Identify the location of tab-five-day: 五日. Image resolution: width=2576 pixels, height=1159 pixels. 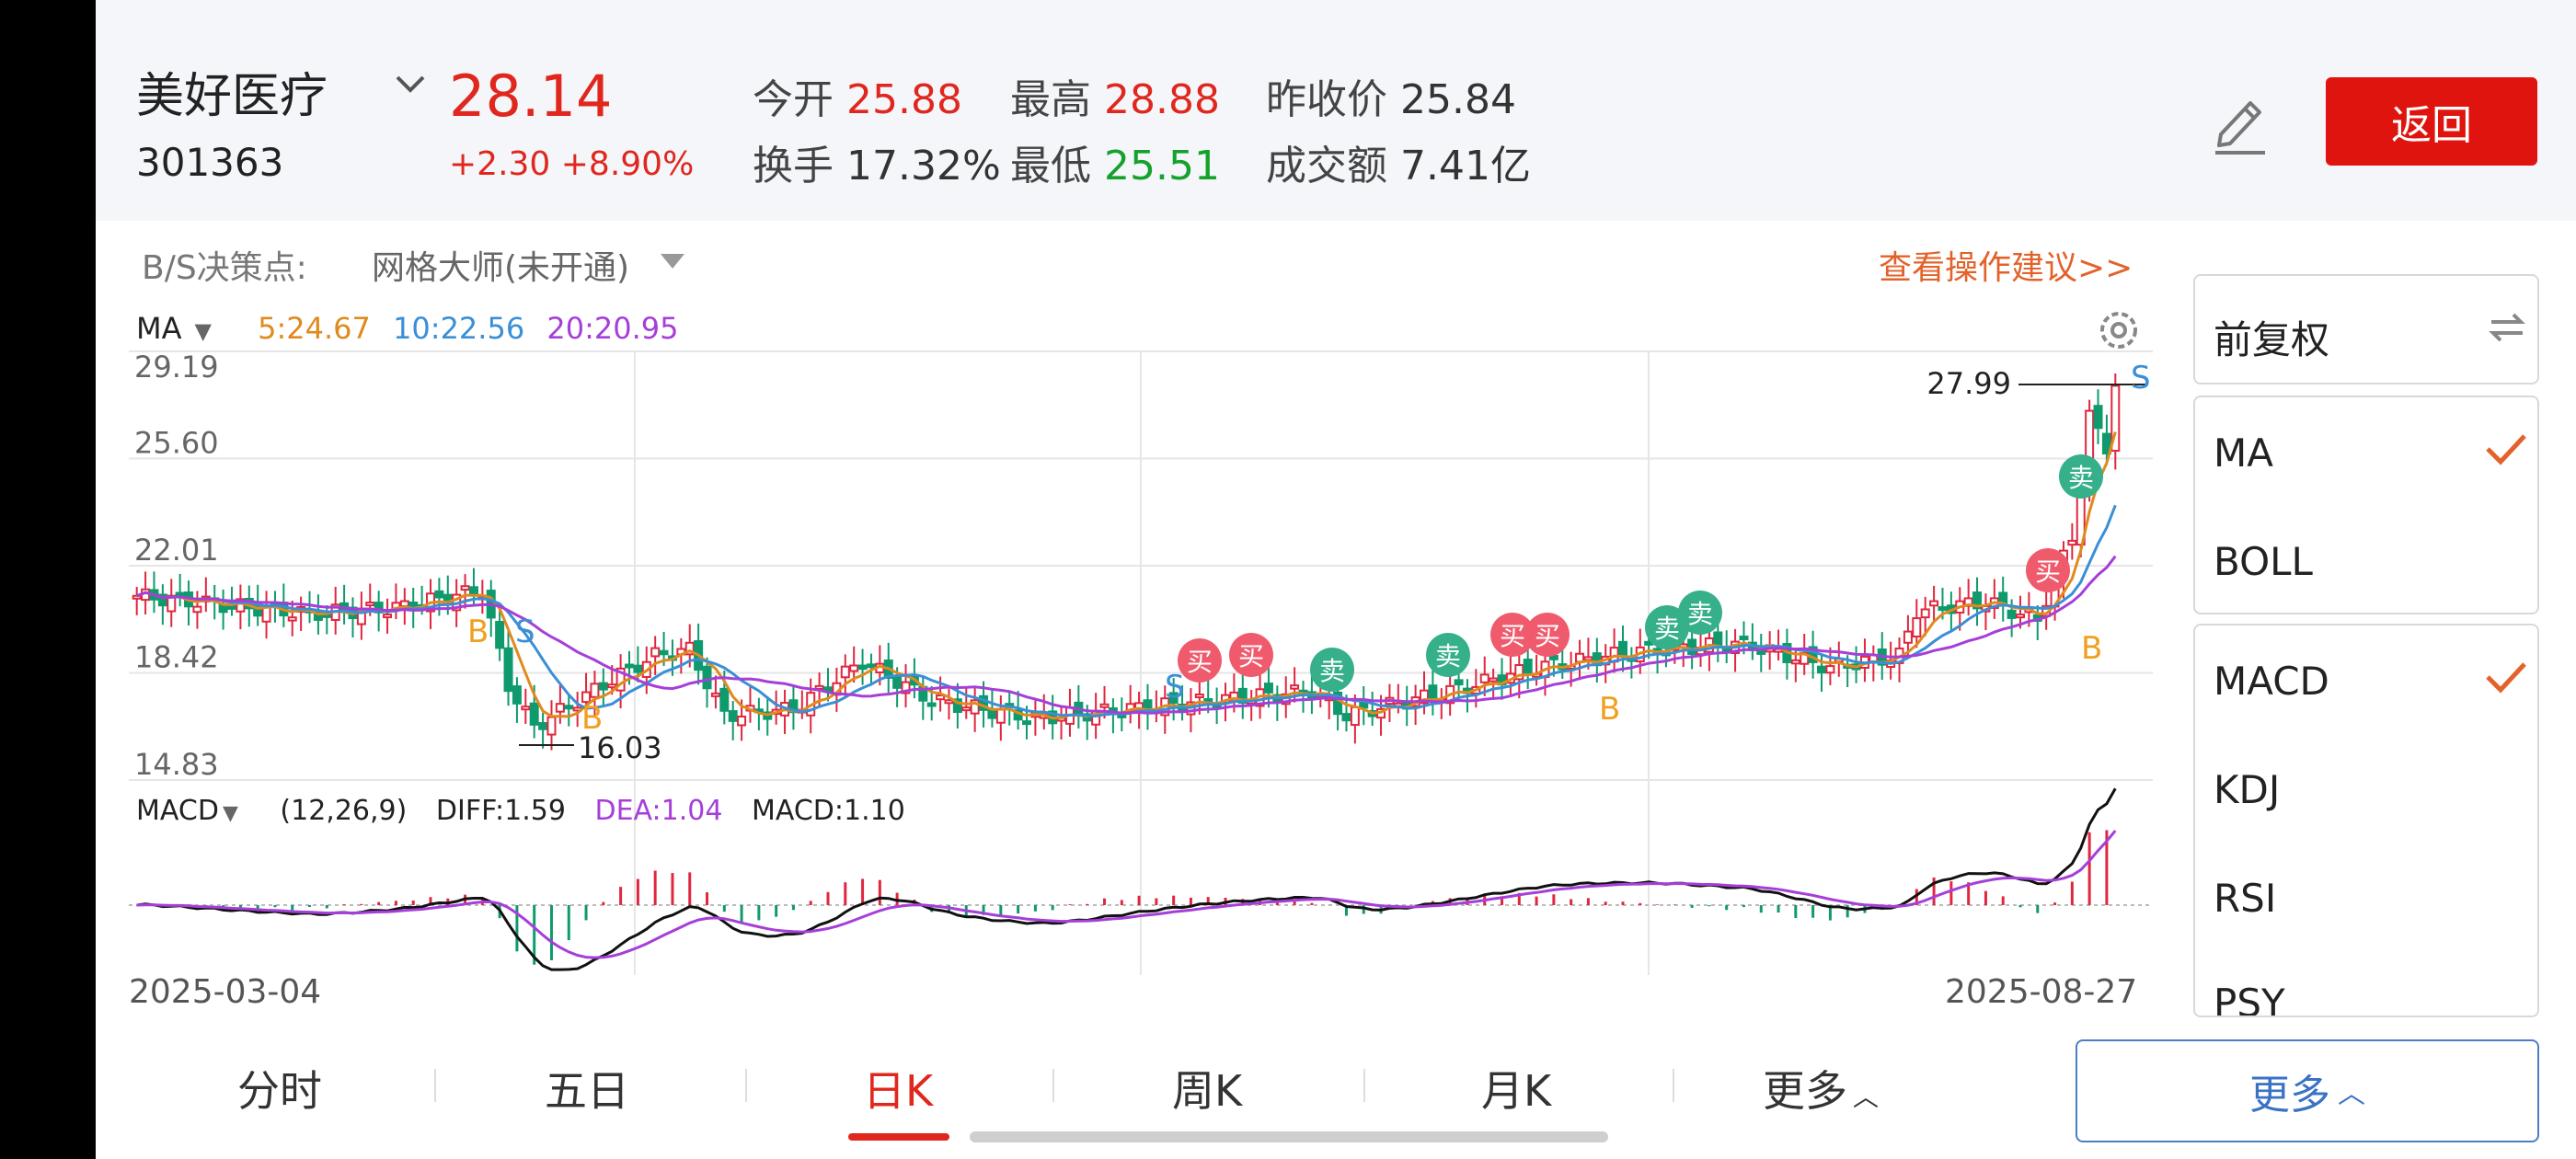
(587, 1088).